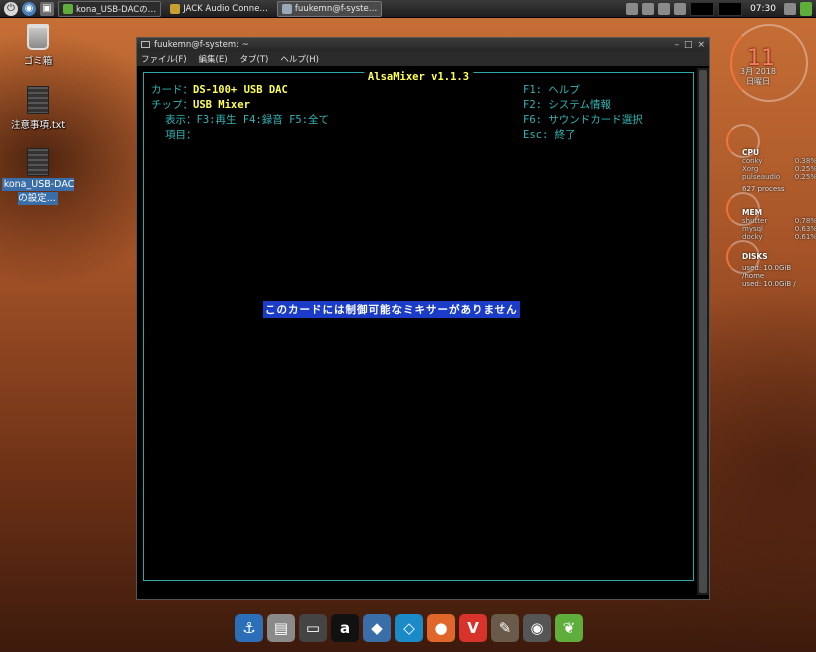 Image resolution: width=816 pixels, height=652 pixels. Describe the element at coordinates (38, 125) in the screenshot. I see `desktop-icon-label: 注意事項.txt` at that location.